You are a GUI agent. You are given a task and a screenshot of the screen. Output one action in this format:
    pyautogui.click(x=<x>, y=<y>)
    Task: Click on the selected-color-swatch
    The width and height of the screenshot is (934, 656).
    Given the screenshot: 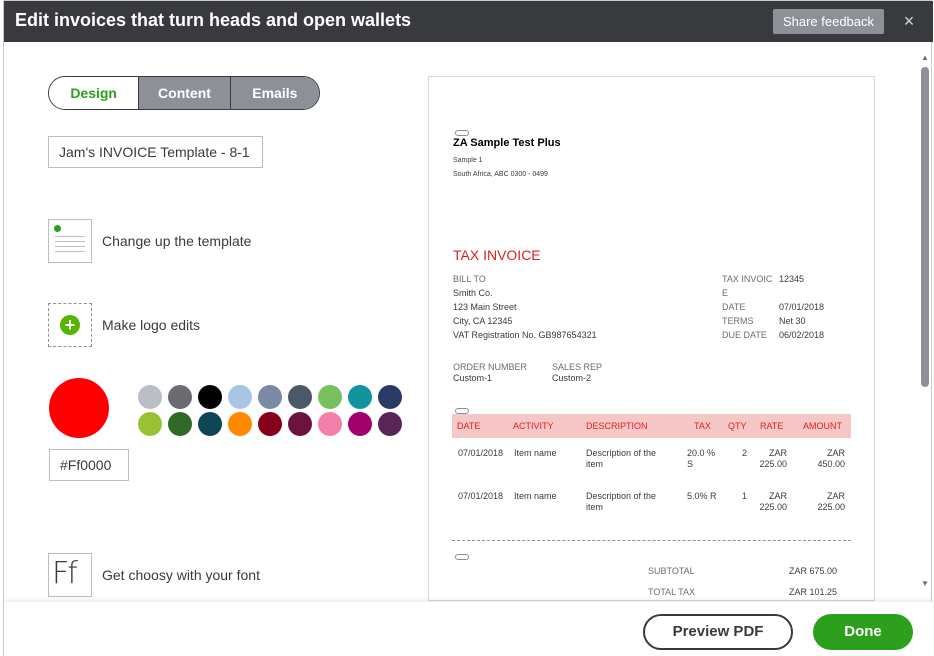 What is the action you would take?
    pyautogui.click(x=79, y=408)
    